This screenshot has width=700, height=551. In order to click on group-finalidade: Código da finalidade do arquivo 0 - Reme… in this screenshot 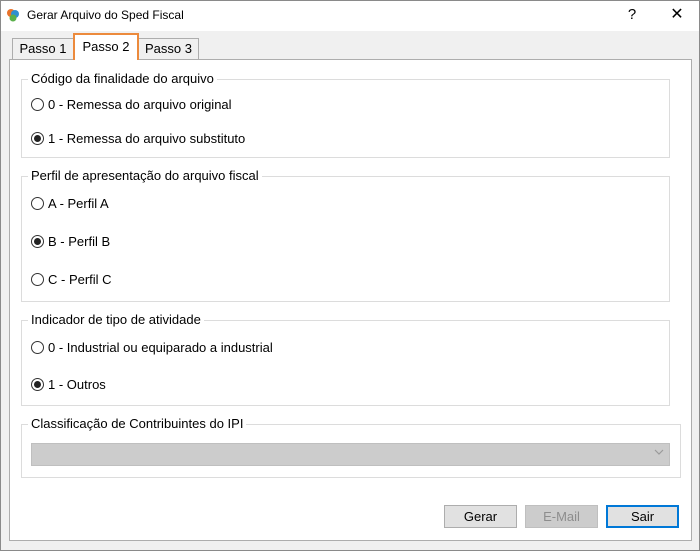, I will do `click(345, 114)`.